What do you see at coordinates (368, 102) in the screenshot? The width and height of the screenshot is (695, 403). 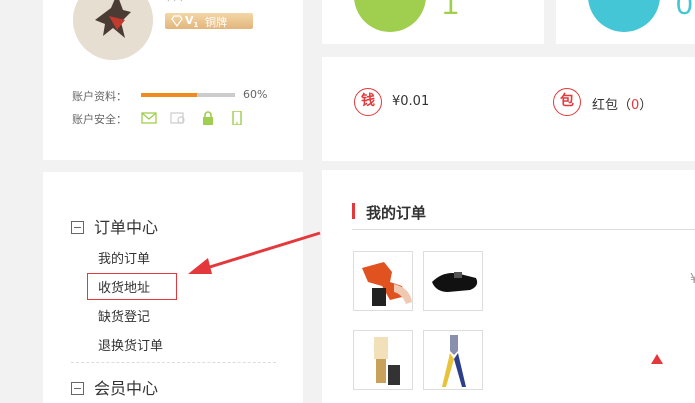 I see `money-icon: 钱` at bounding box center [368, 102].